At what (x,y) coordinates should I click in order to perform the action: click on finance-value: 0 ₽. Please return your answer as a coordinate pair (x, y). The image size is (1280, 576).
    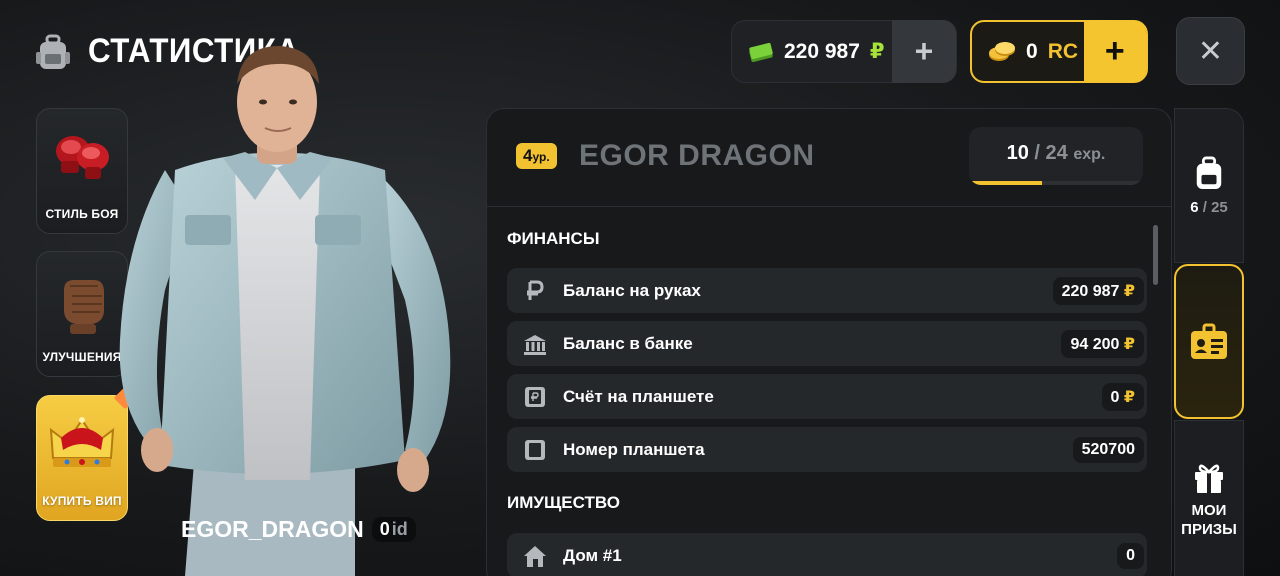
    Looking at the image, I should click on (1122, 396).